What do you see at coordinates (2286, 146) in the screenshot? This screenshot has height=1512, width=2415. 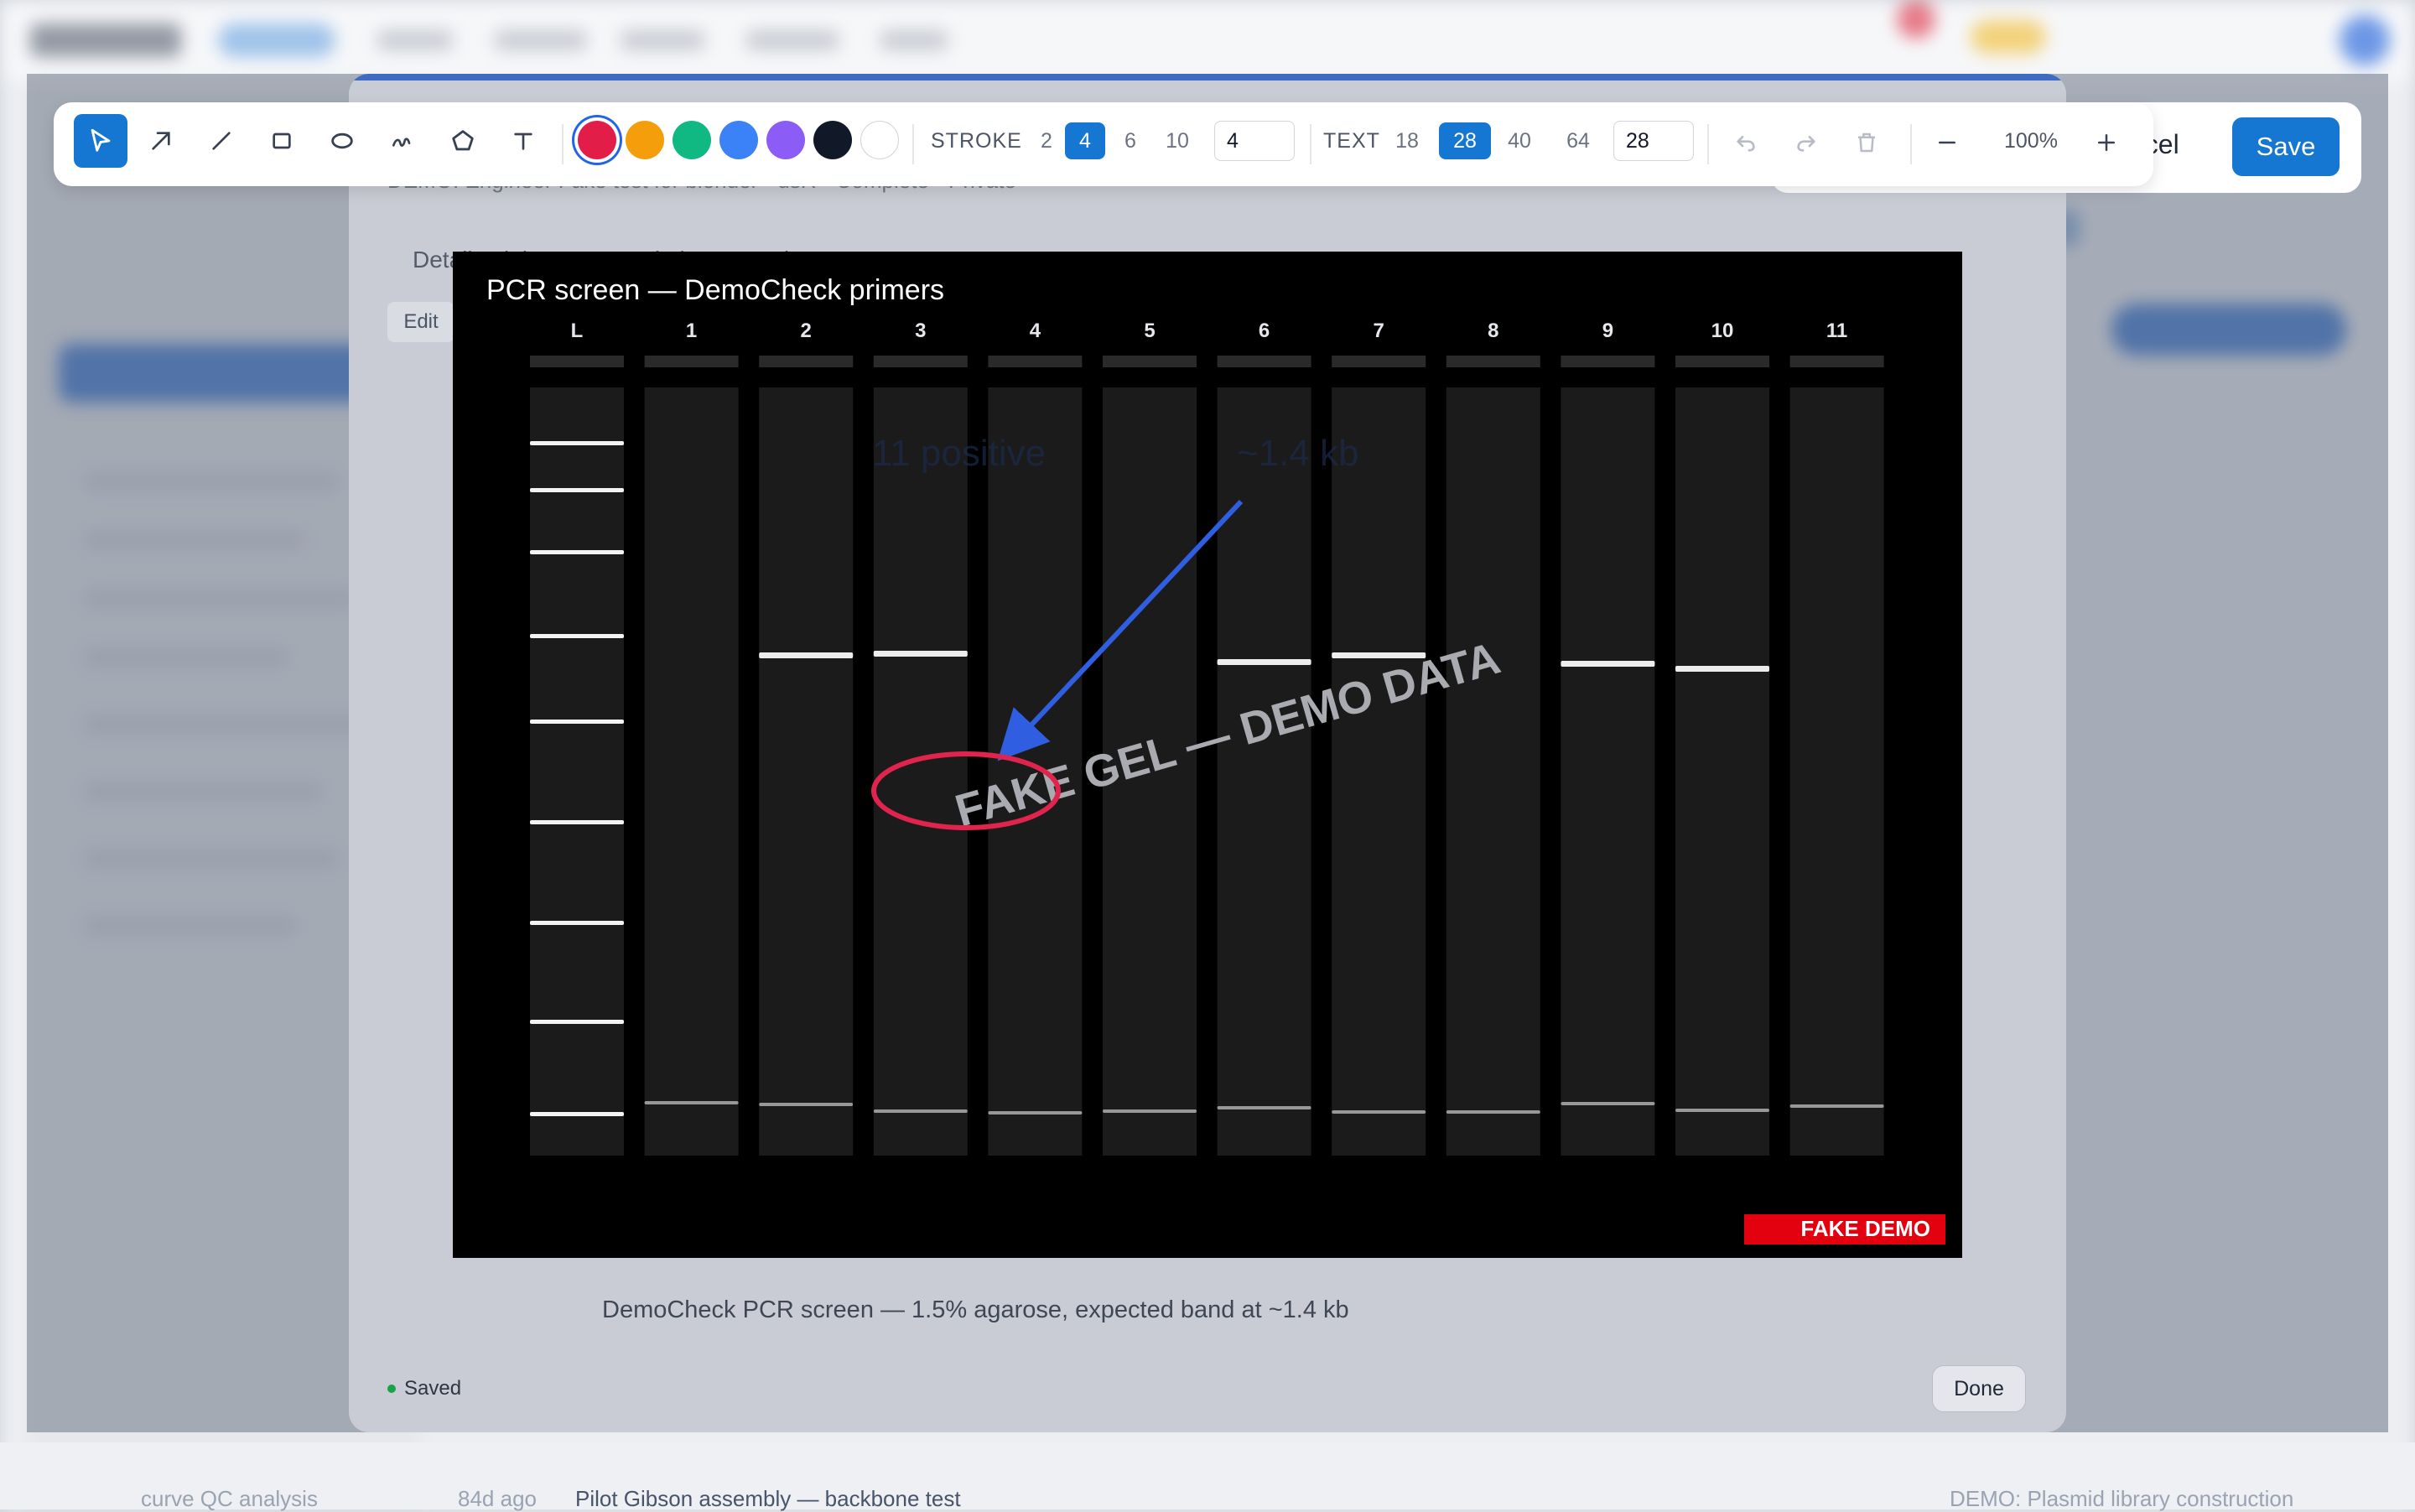 I see `save-button: Save` at bounding box center [2286, 146].